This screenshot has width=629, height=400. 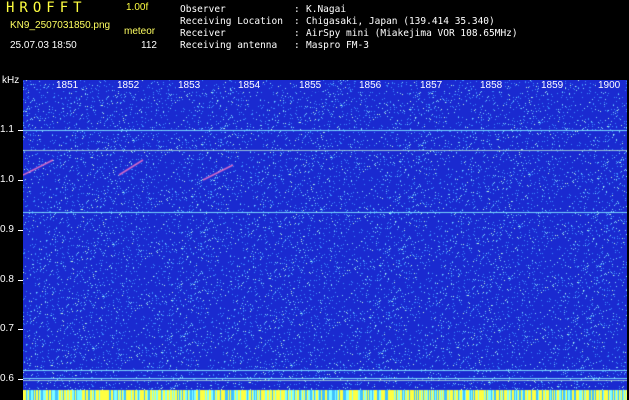 What do you see at coordinates (229, 45) in the screenshot?
I see `info-key: Receiving antenna` at bounding box center [229, 45].